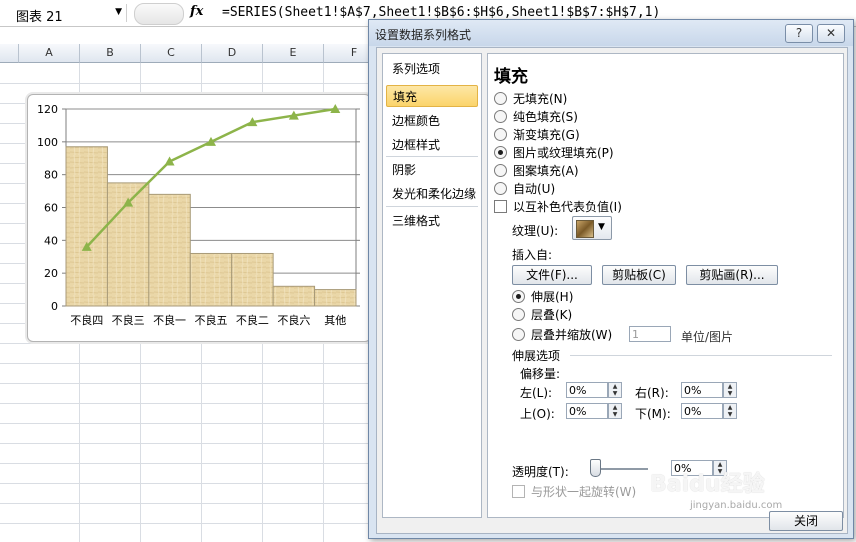 Image resolution: width=856 pixels, height=542 pixels. I want to click on texture-label: 纹理(U):, so click(535, 231).